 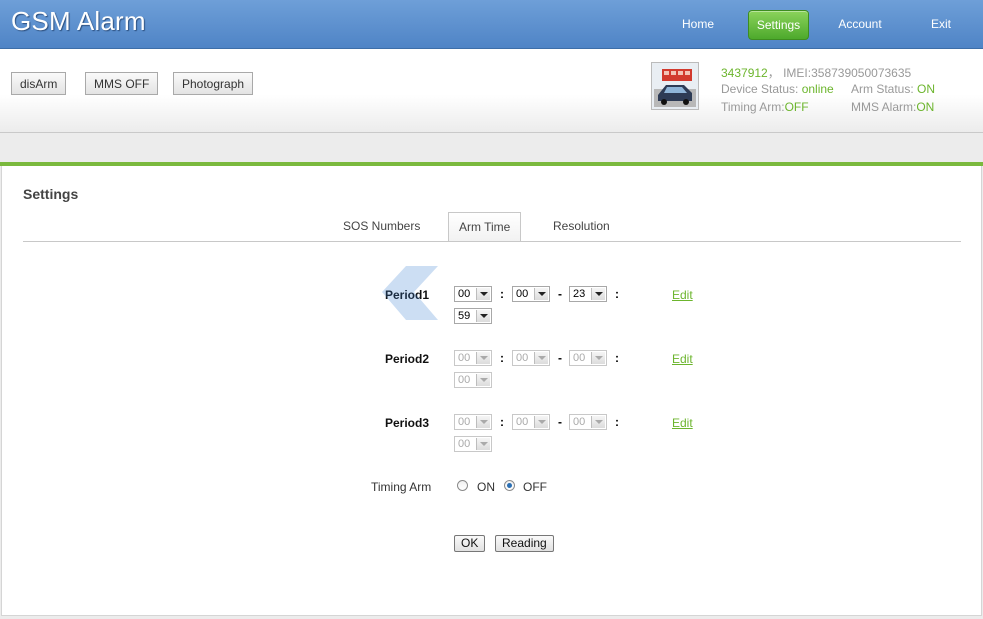 I want to click on imei-value: 358739050073635, so click(x=861, y=73).